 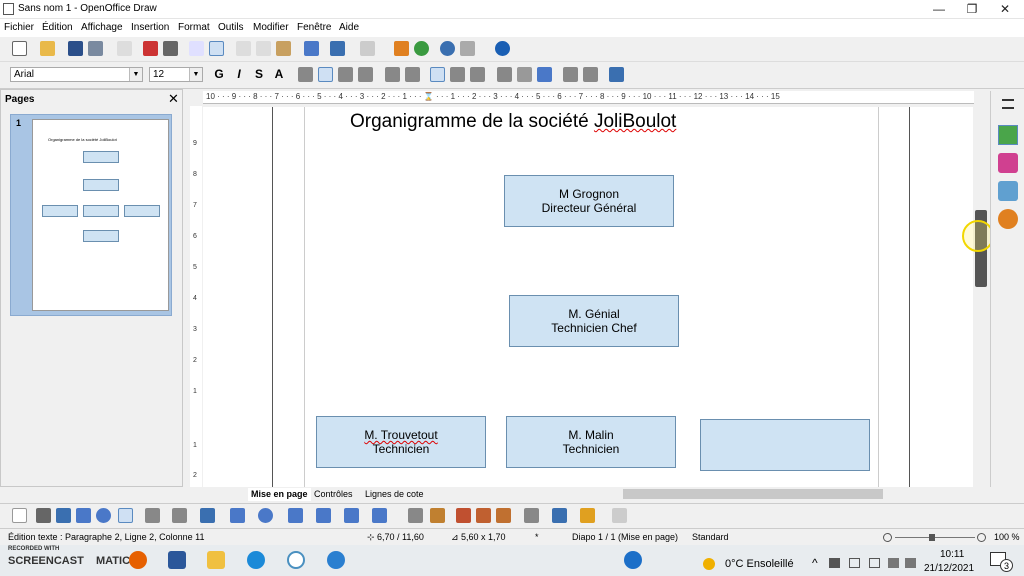 I want to click on undo-icon, so click(x=337, y=48).